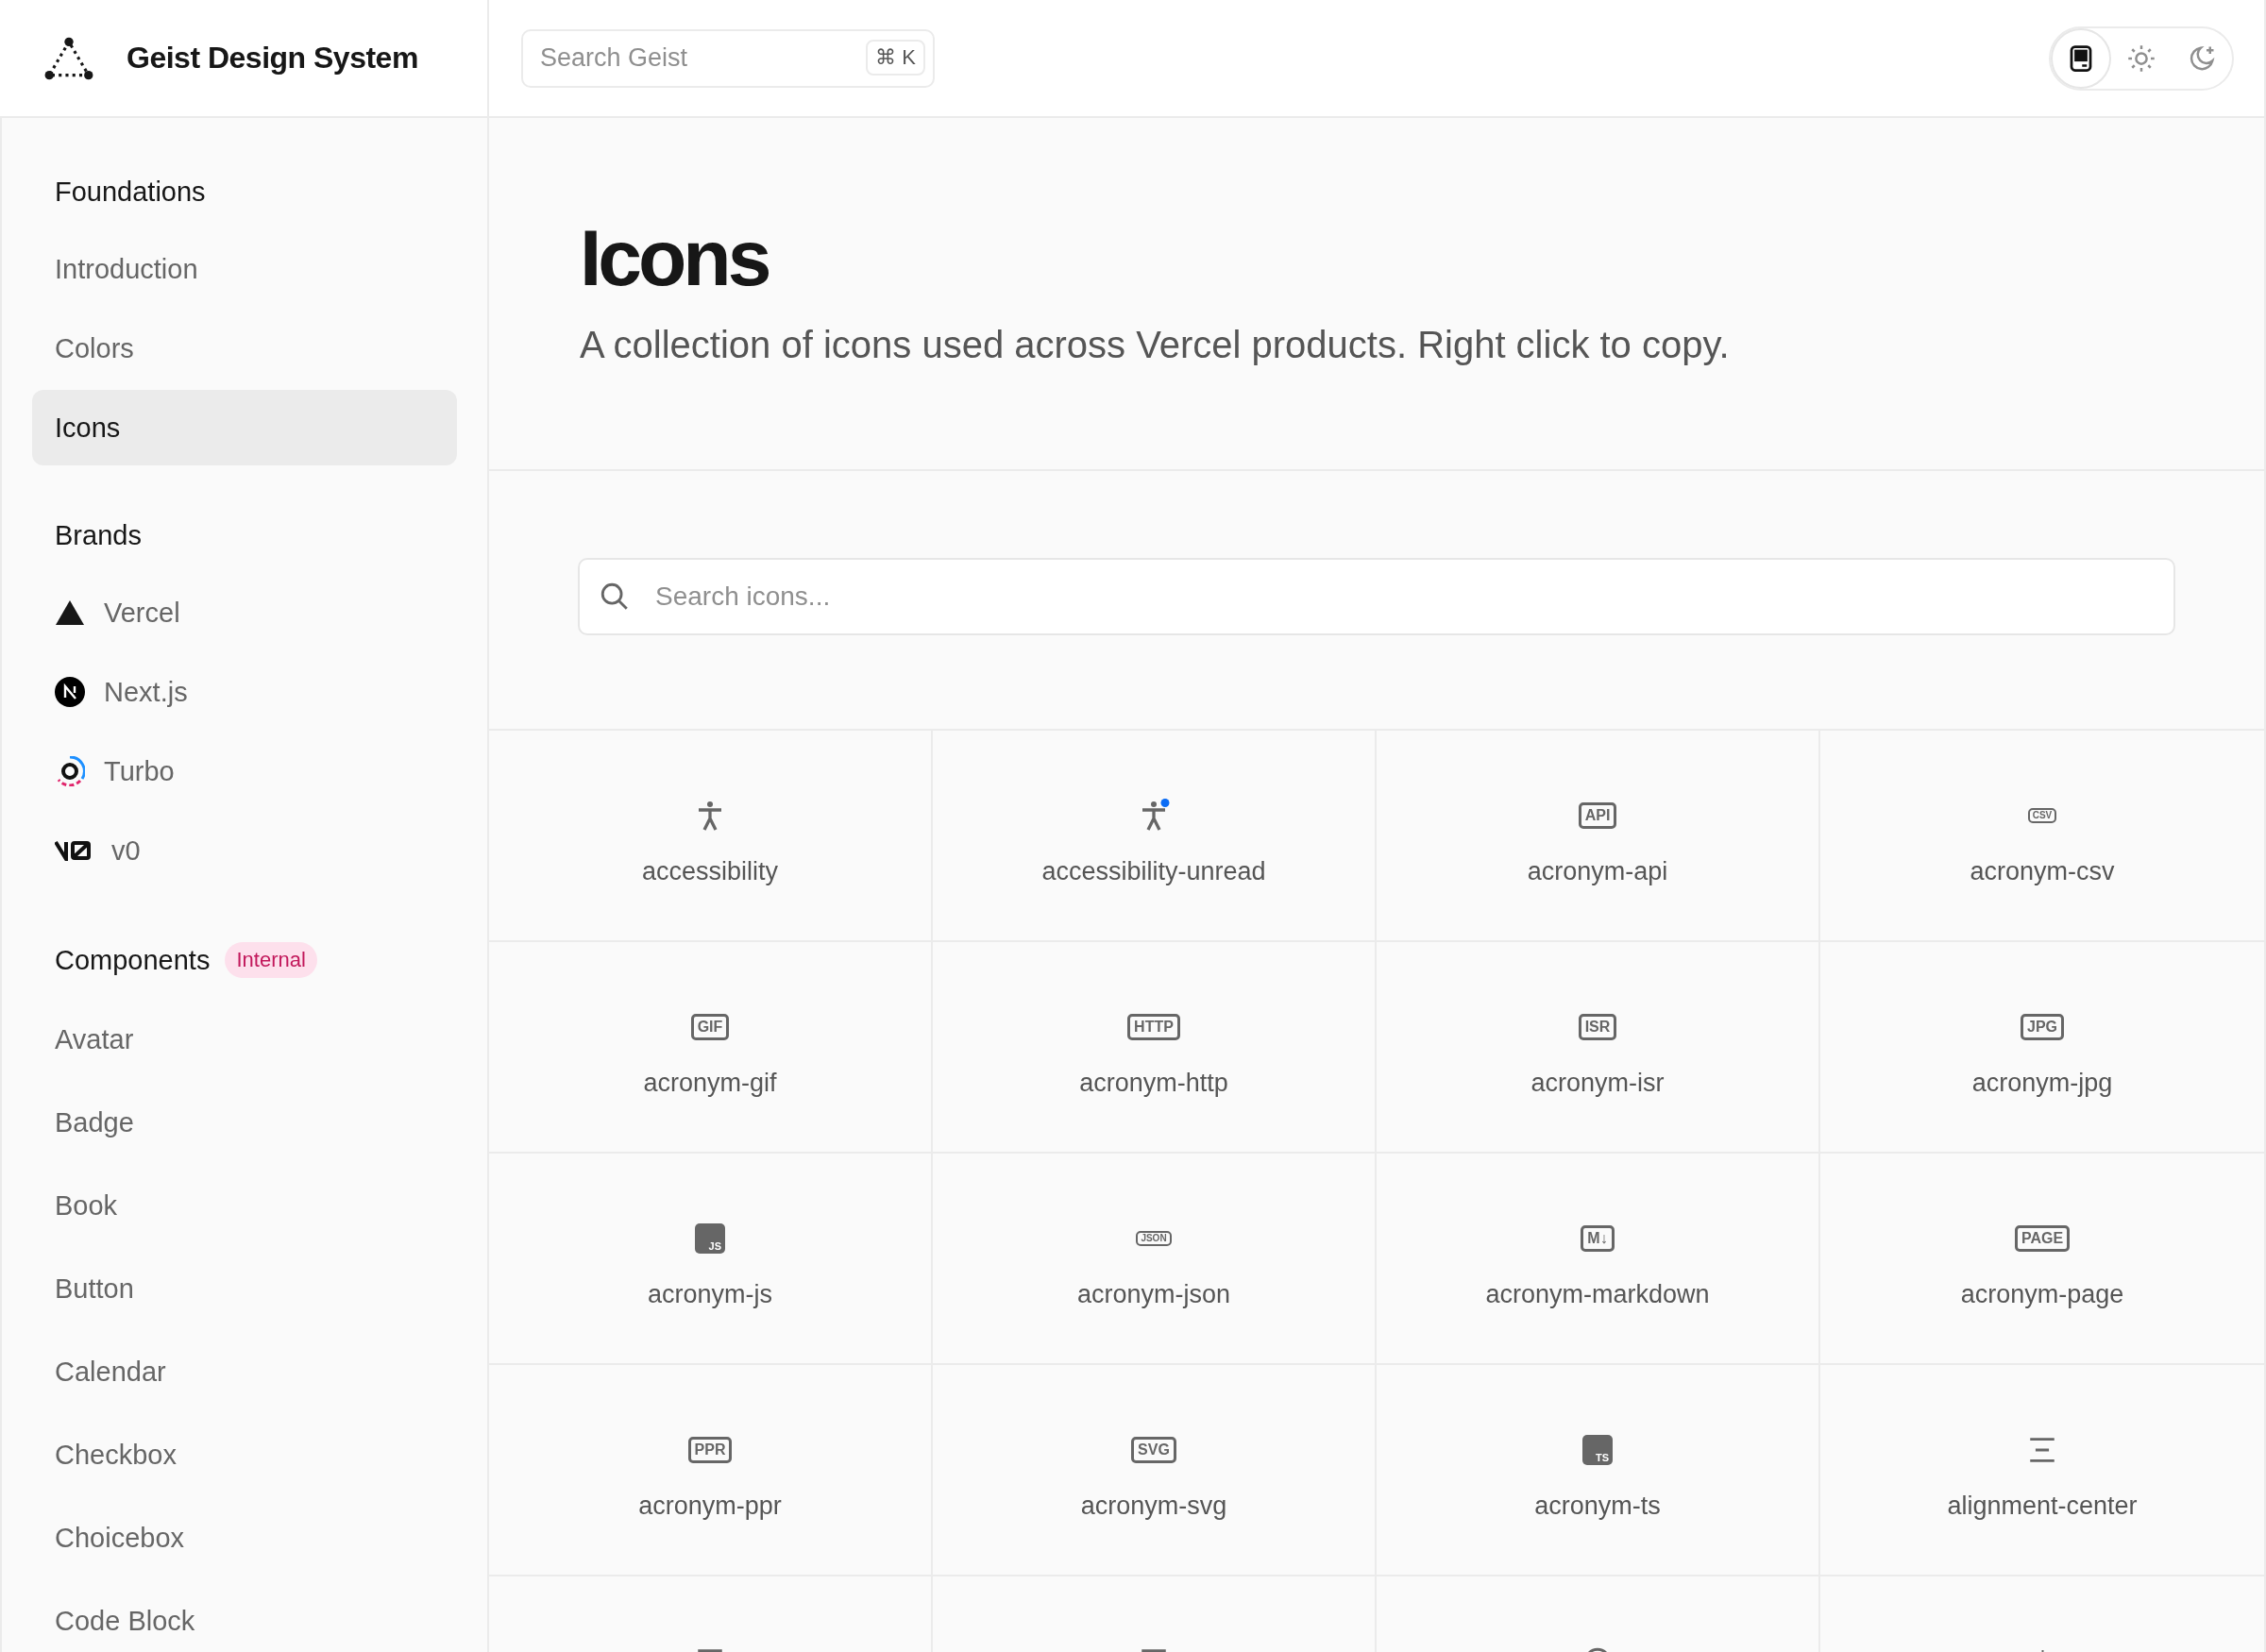 Image resolution: width=2266 pixels, height=1652 pixels. Describe the element at coordinates (1598, 1238) in the screenshot. I see `acronym-icon: M↓` at that location.